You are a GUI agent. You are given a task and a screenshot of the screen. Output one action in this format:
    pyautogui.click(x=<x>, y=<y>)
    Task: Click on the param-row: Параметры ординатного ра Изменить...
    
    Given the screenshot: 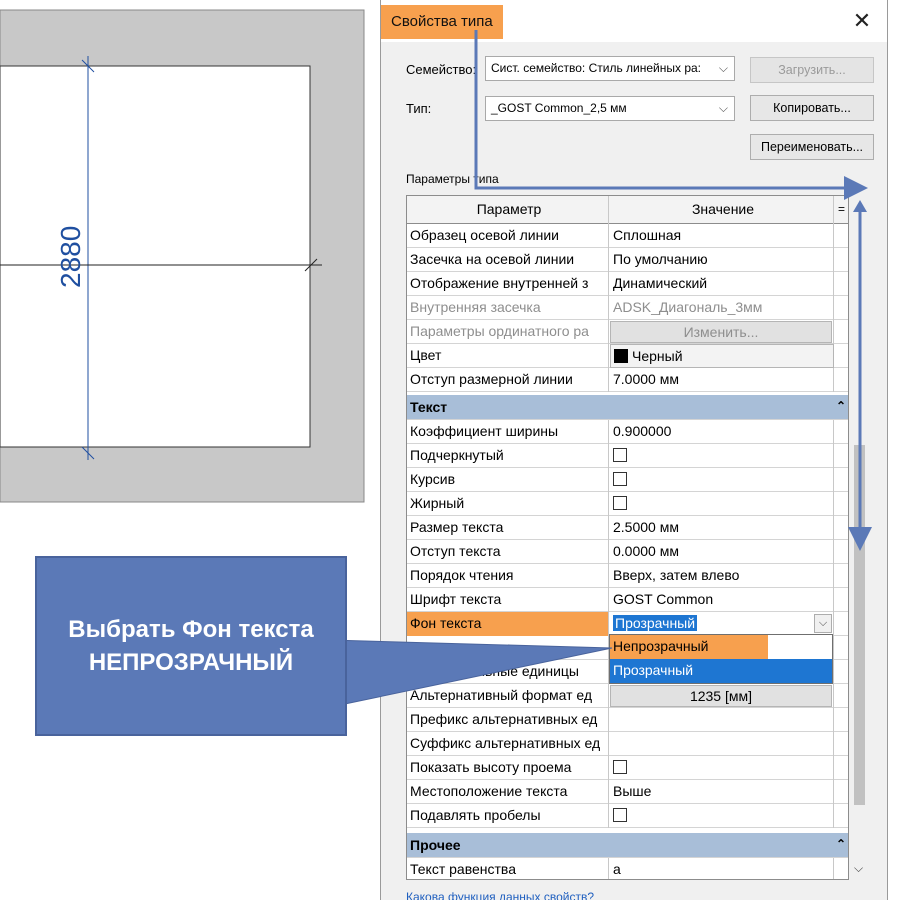 What is the action you would take?
    pyautogui.click(x=627, y=332)
    